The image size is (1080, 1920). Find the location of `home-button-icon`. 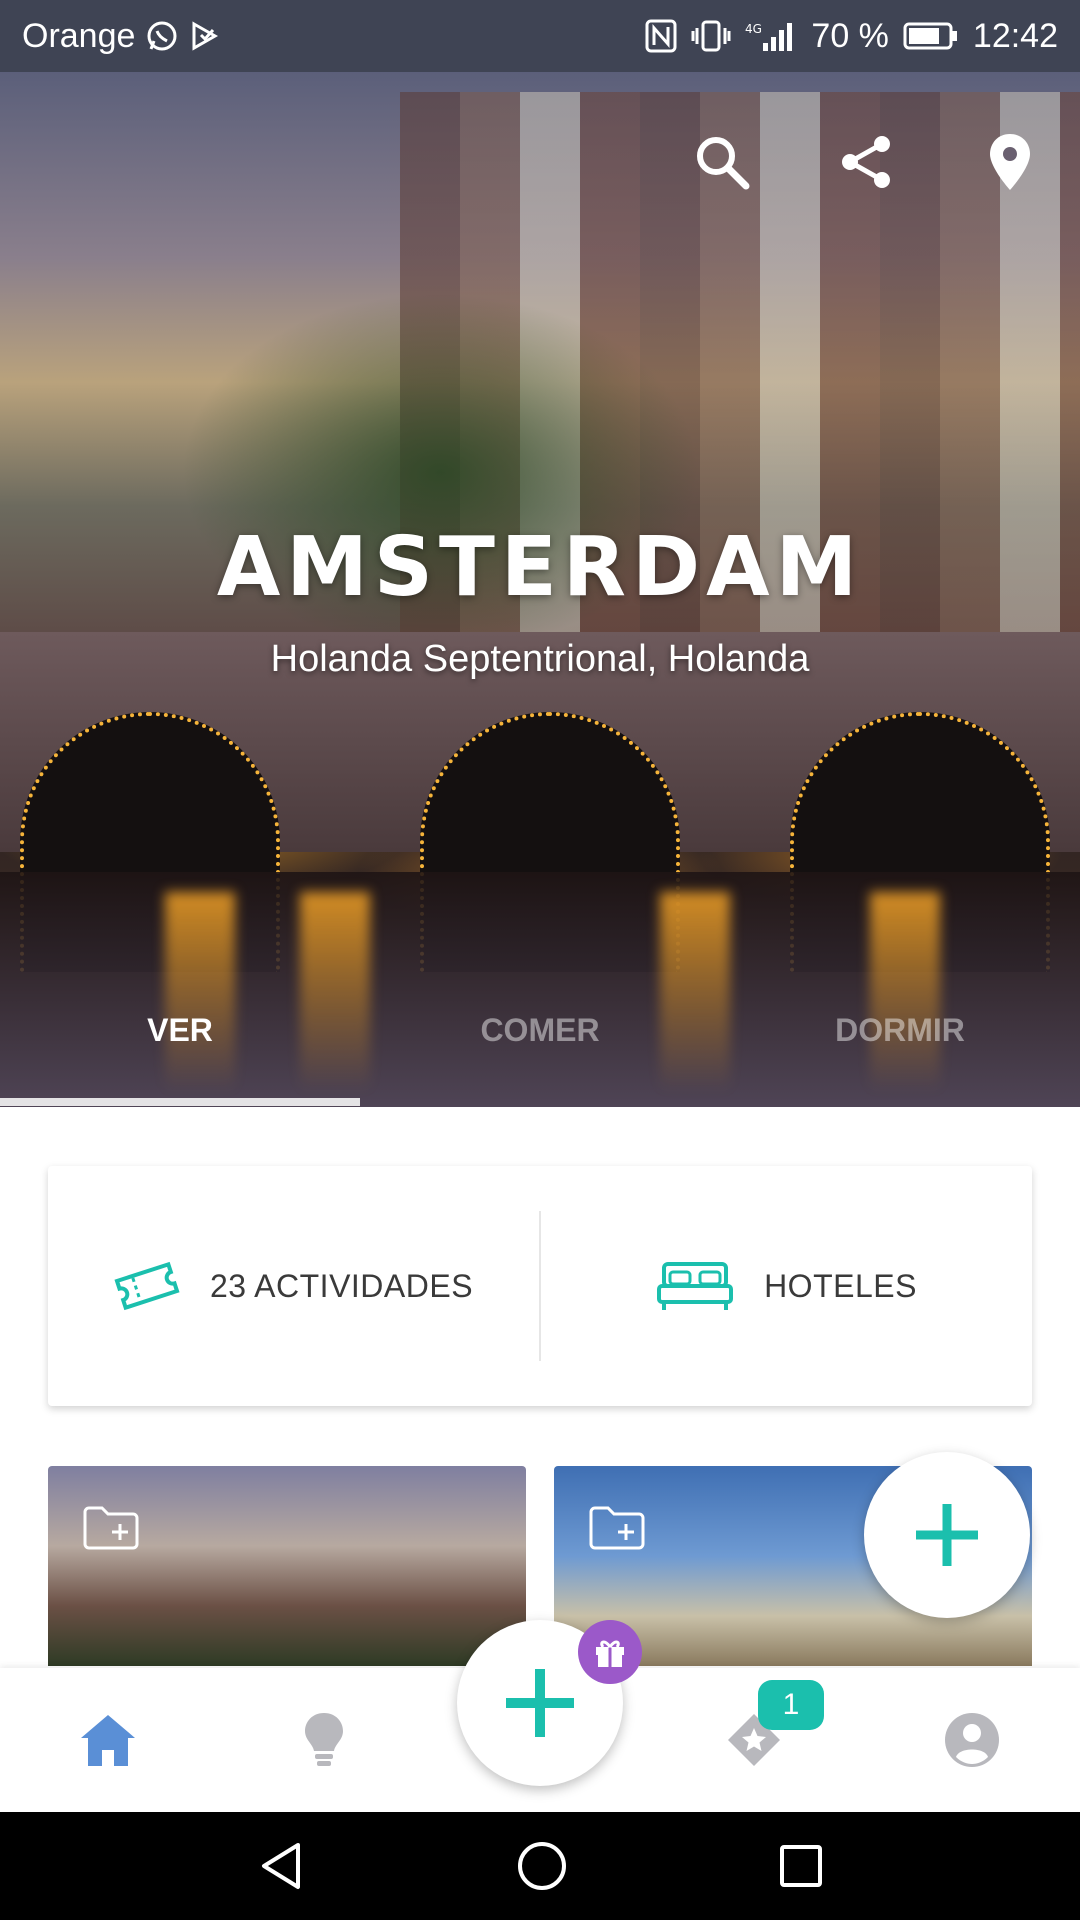

home-button-icon is located at coordinates (542, 1866).